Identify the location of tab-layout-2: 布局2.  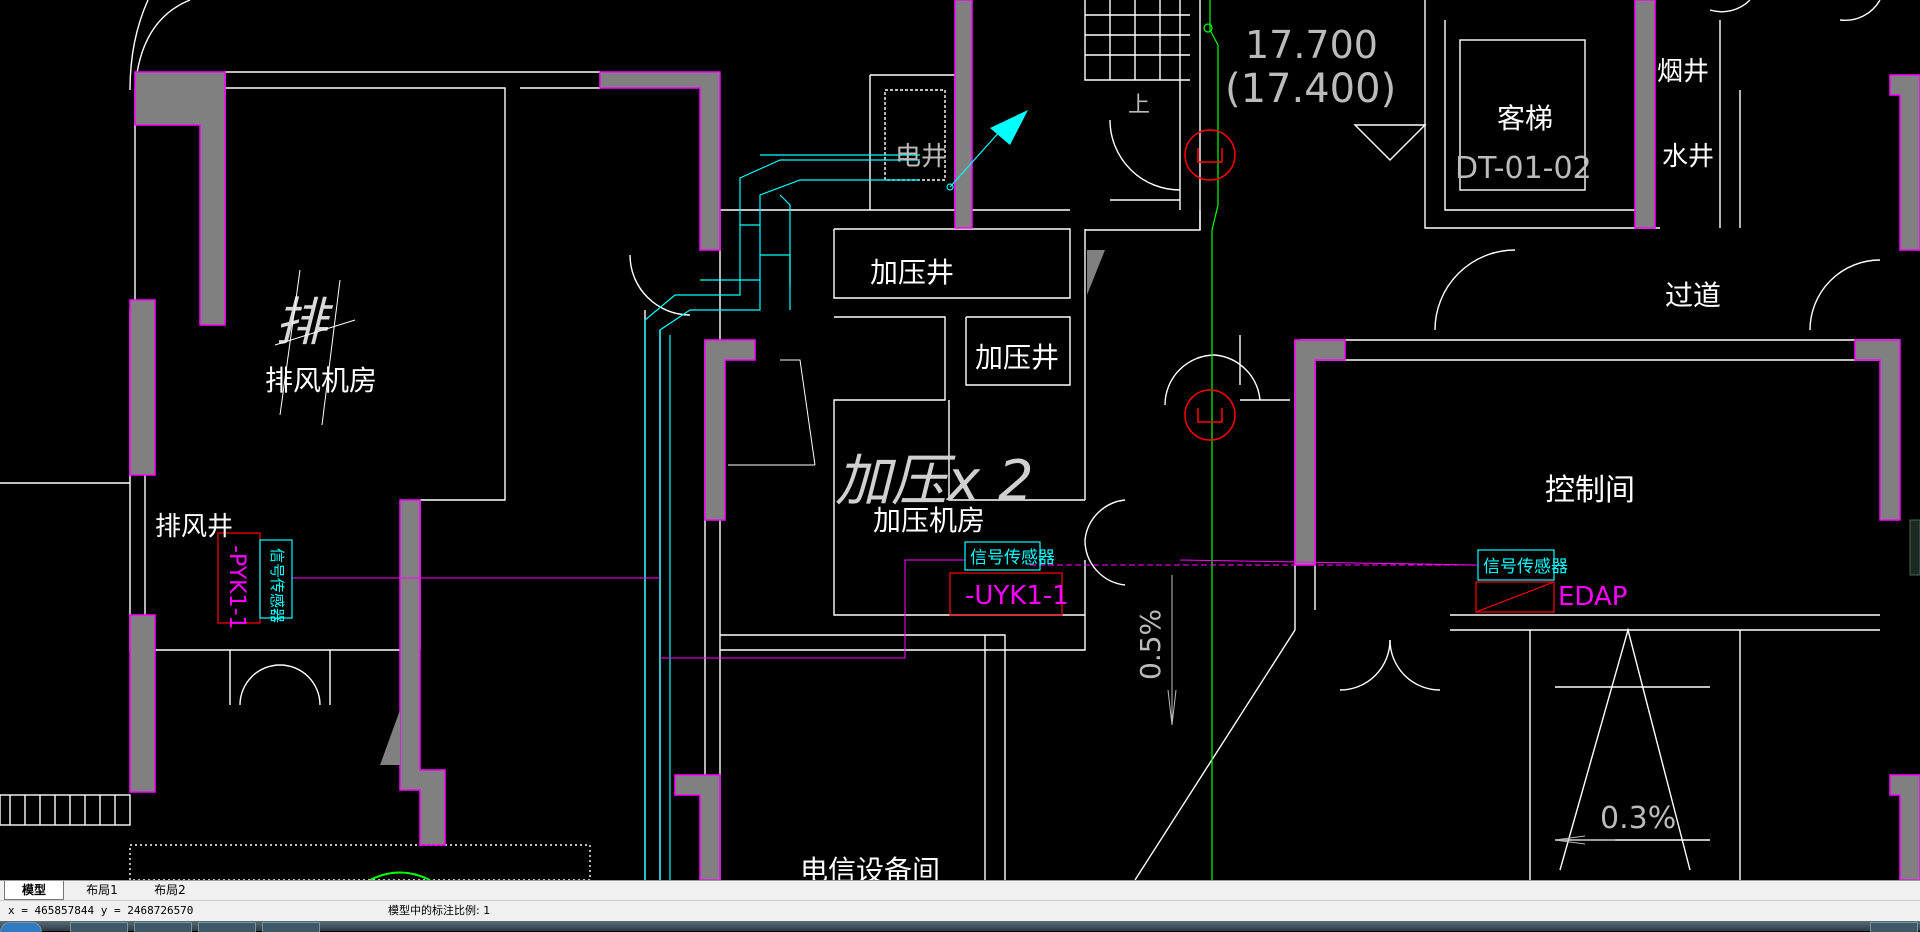
(170, 890).